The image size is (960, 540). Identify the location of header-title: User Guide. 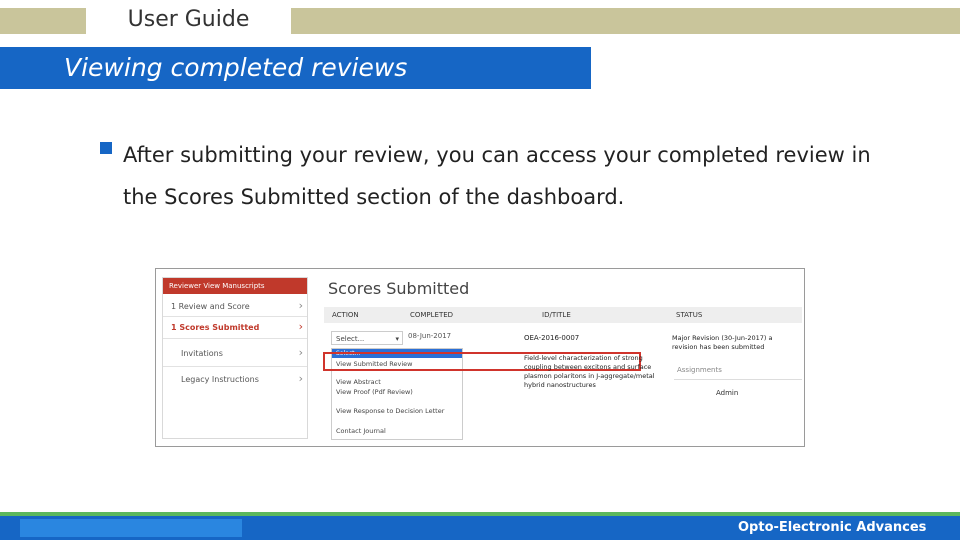
(188, 19).